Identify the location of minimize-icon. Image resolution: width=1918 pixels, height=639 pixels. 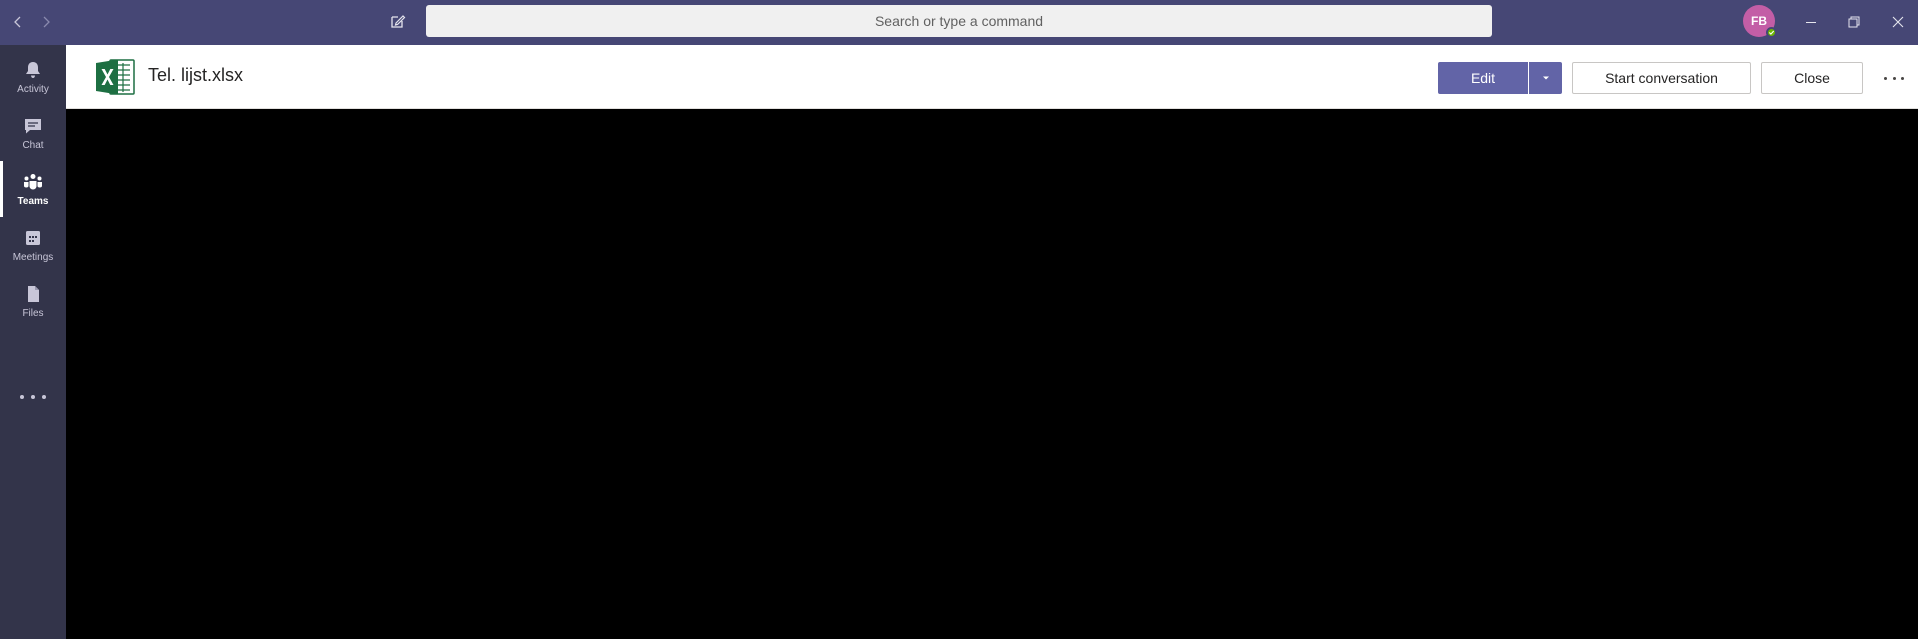
(1811, 22).